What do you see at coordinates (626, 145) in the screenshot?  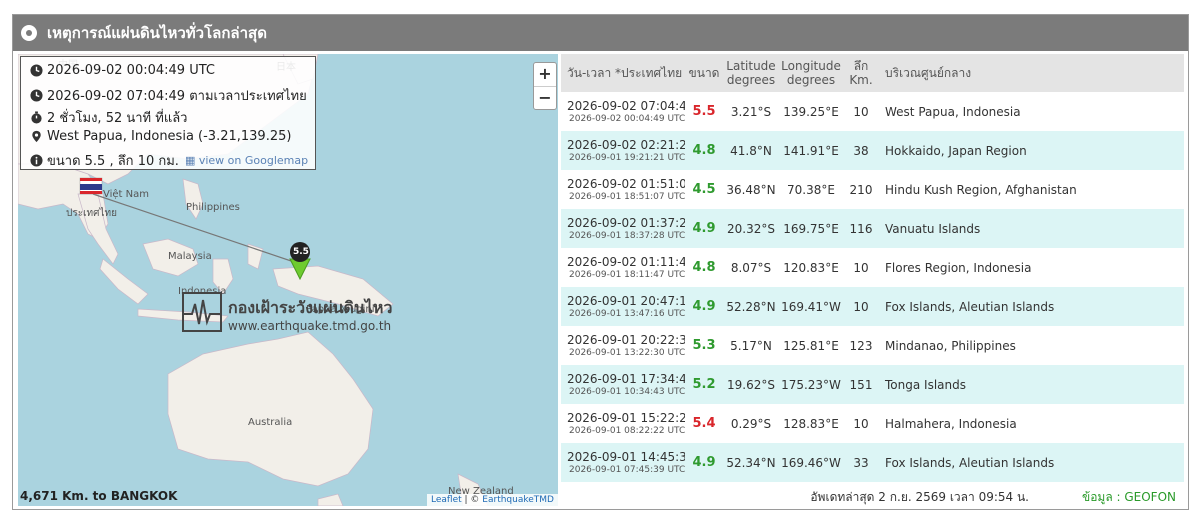 I see `thai-time: 2026-09-02 02:21:21` at bounding box center [626, 145].